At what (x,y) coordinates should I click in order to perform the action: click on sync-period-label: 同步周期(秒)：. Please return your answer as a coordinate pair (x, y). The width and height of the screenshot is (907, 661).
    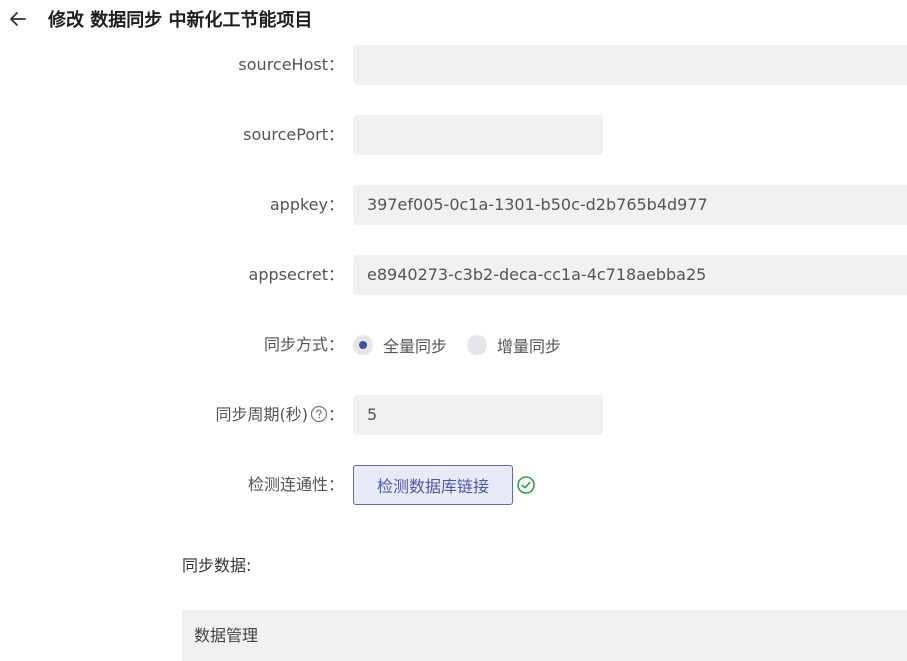
    Looking at the image, I should click on (279, 414).